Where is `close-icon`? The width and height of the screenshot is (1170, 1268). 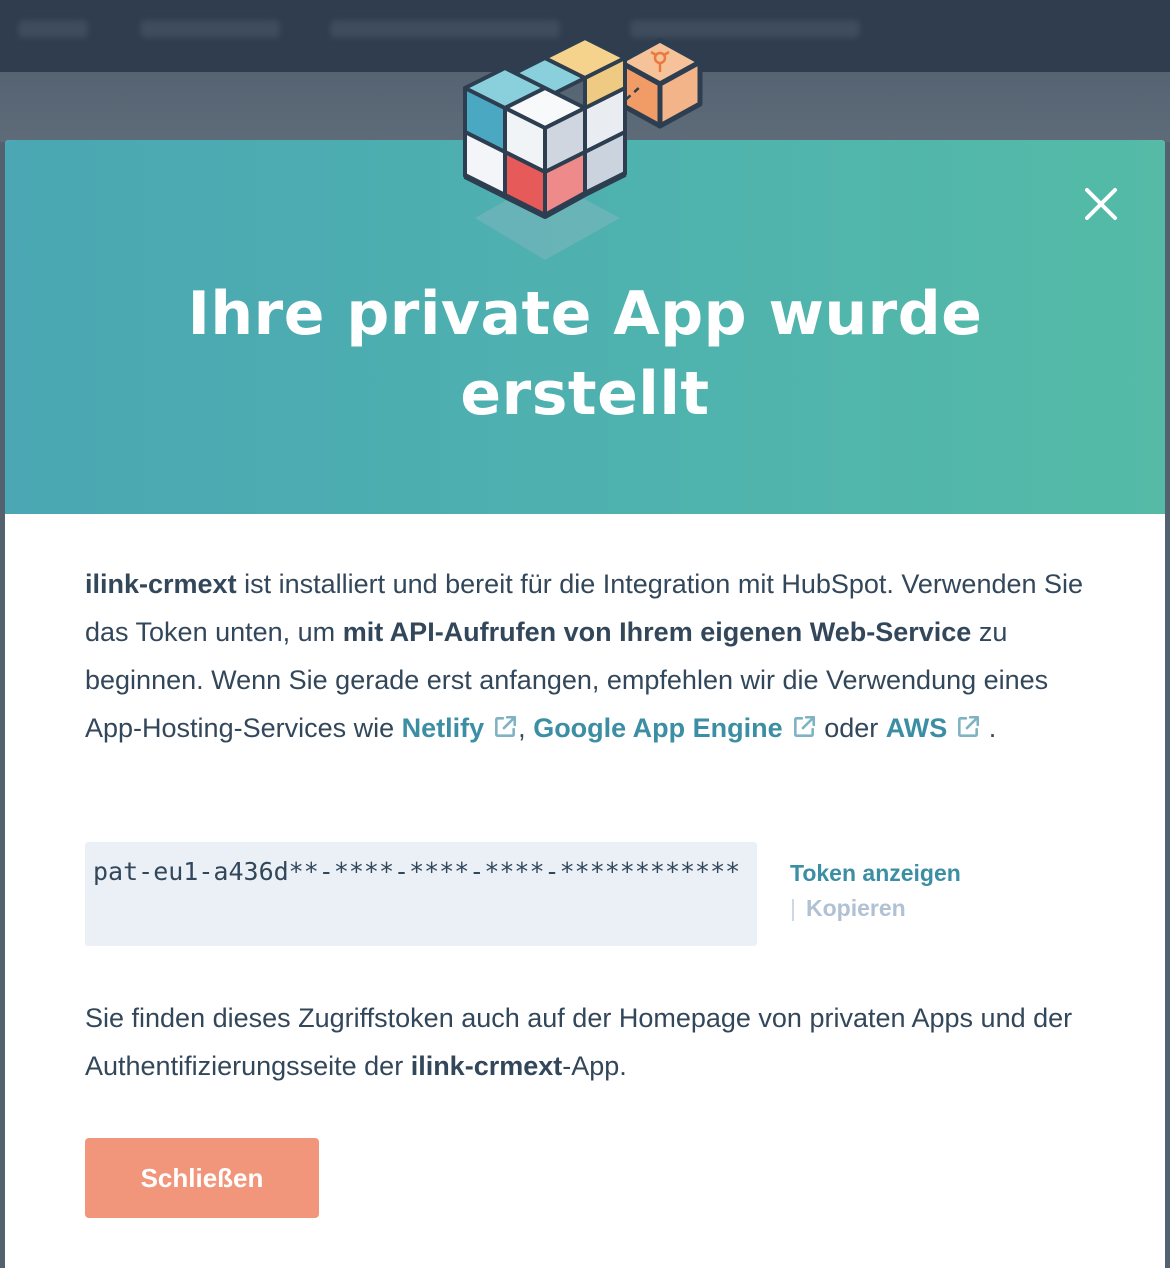
close-icon is located at coordinates (1101, 204).